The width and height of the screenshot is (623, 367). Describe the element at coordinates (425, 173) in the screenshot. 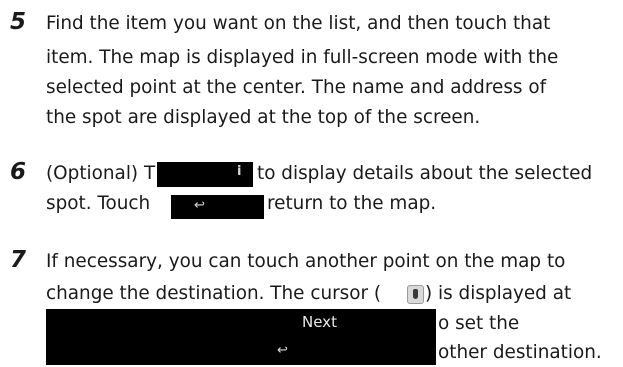

I see `step-text-line: to display details about the selected` at that location.